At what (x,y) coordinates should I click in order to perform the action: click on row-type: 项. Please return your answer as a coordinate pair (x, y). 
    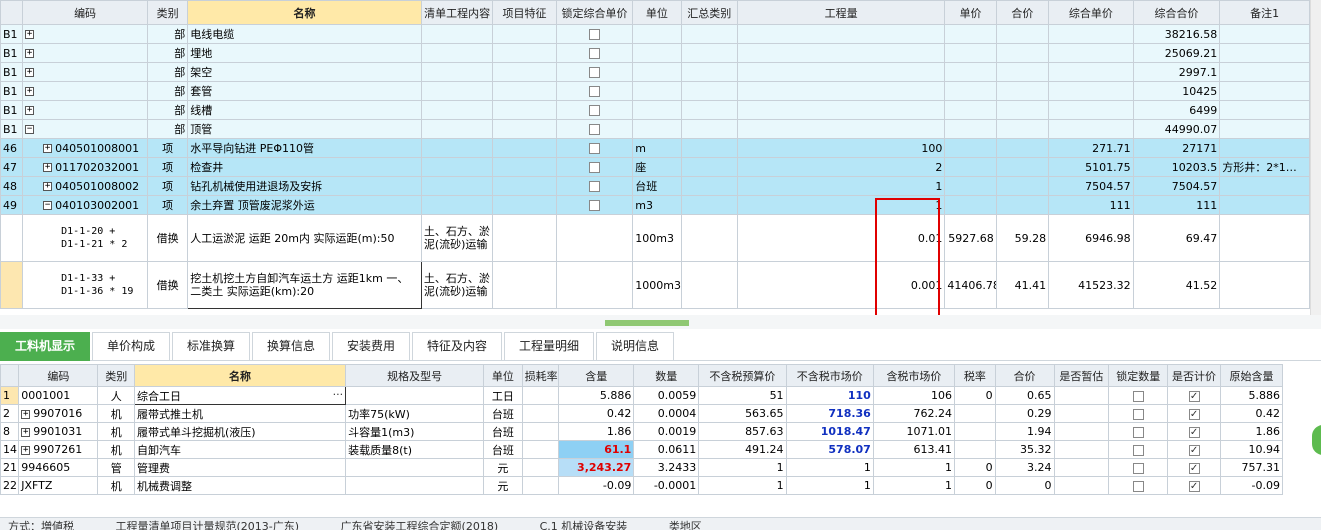
    Looking at the image, I should click on (167, 205).